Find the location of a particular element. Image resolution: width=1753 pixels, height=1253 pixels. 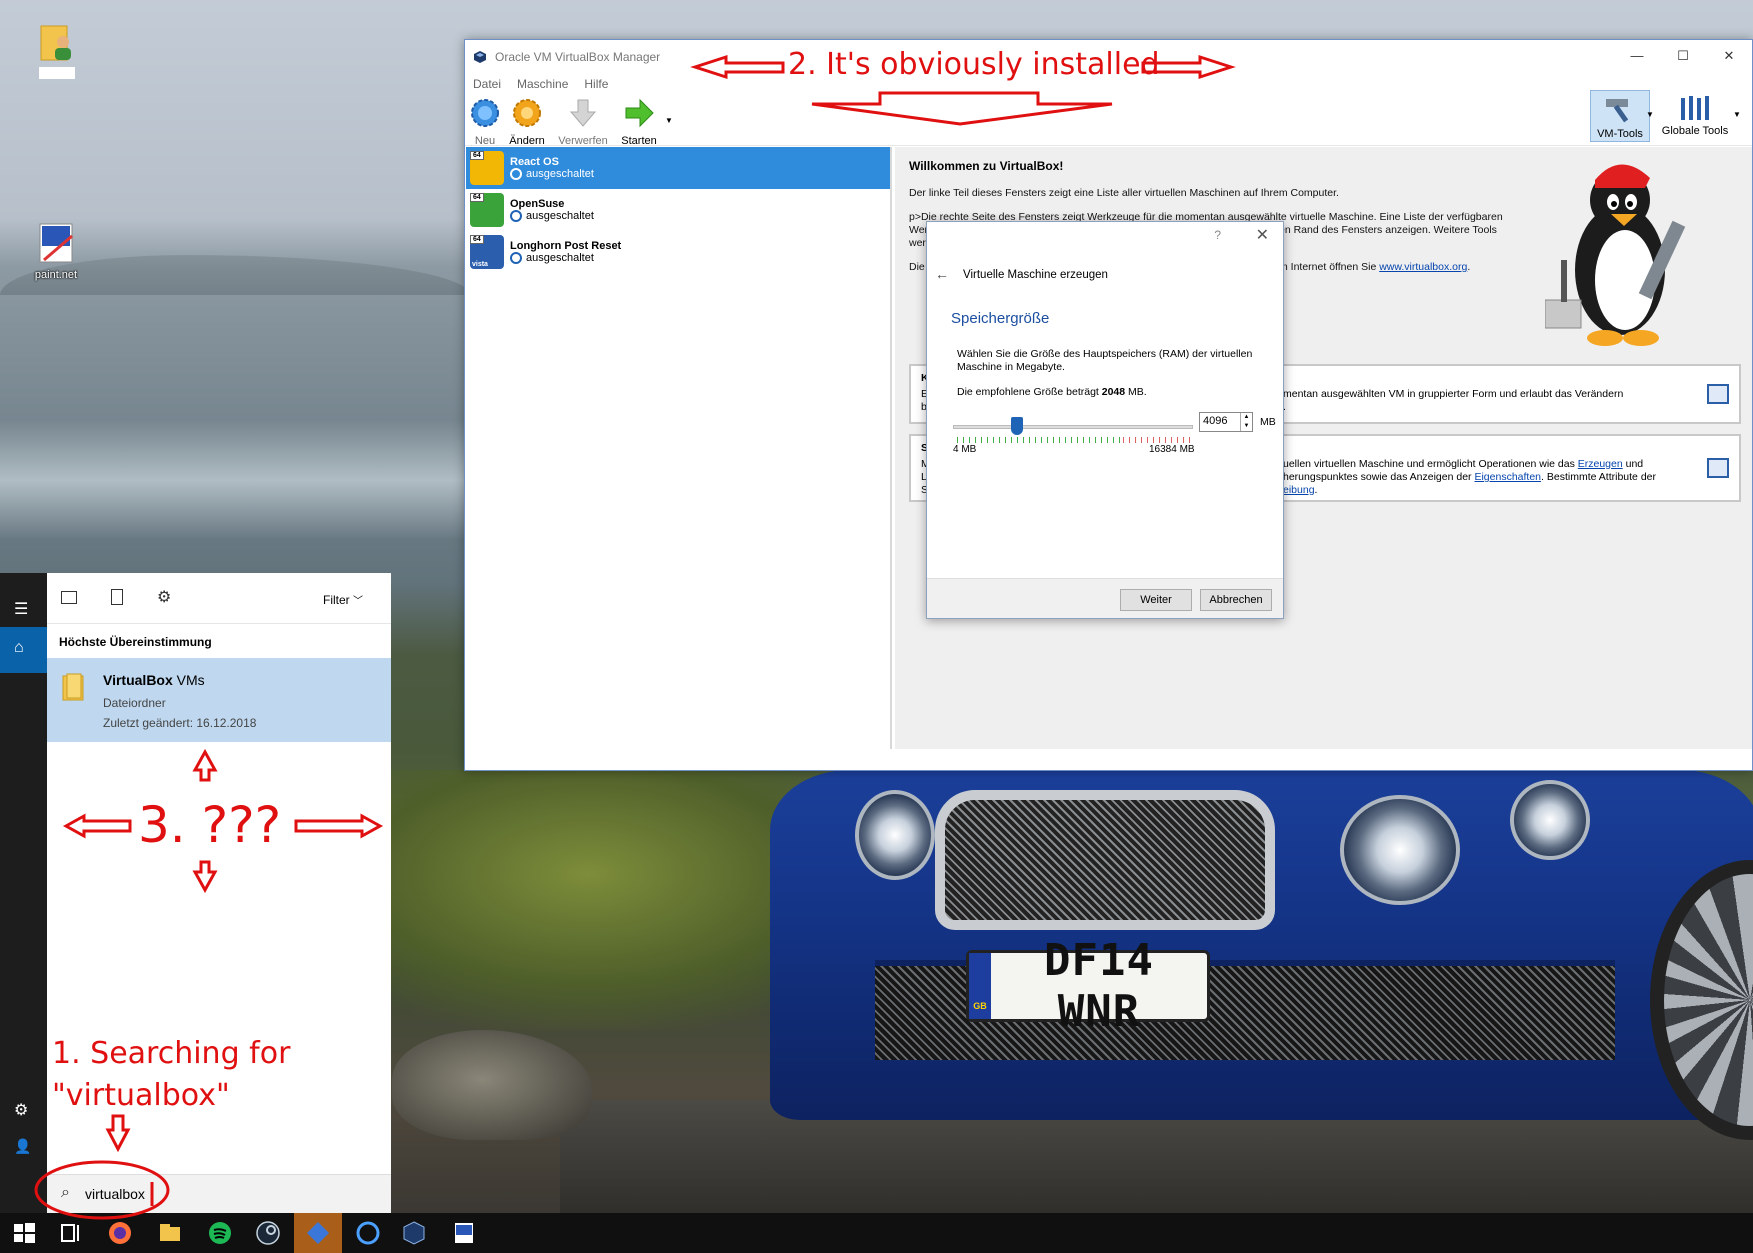

annotation-installed: 2. It's obviously installed is located at coordinates (974, 64).